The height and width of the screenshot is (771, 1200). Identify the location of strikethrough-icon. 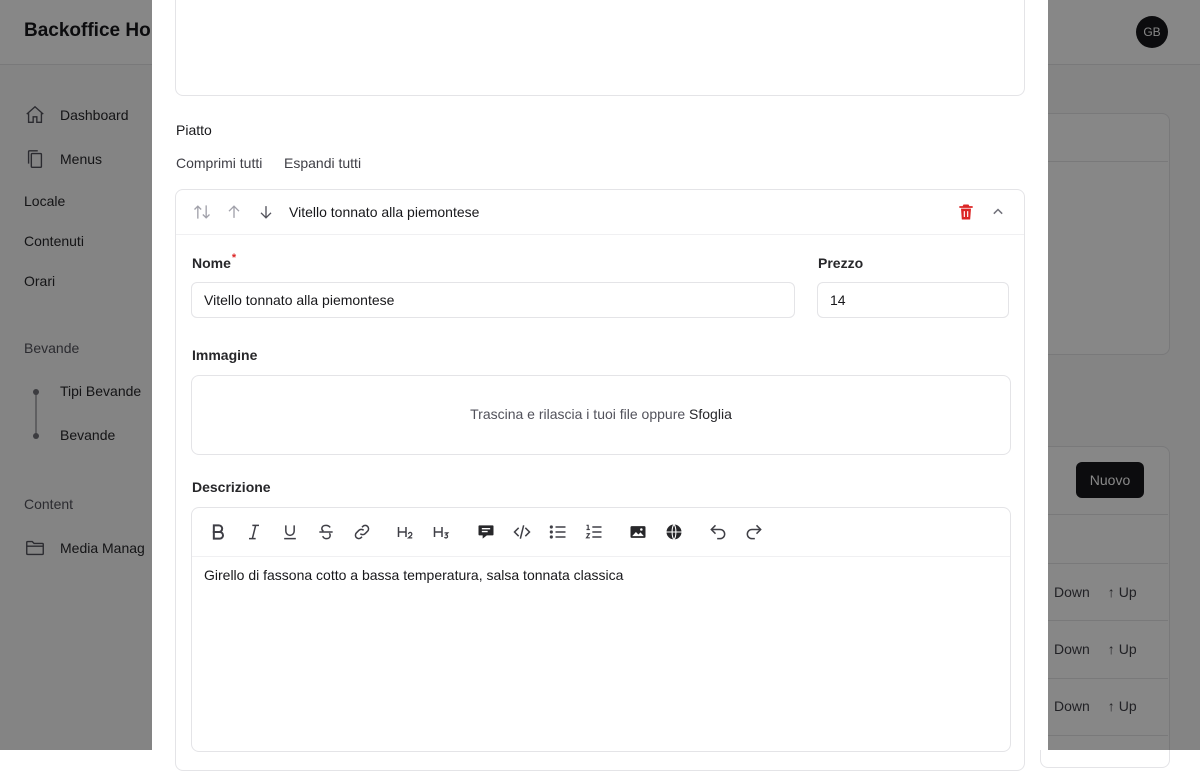
(326, 532).